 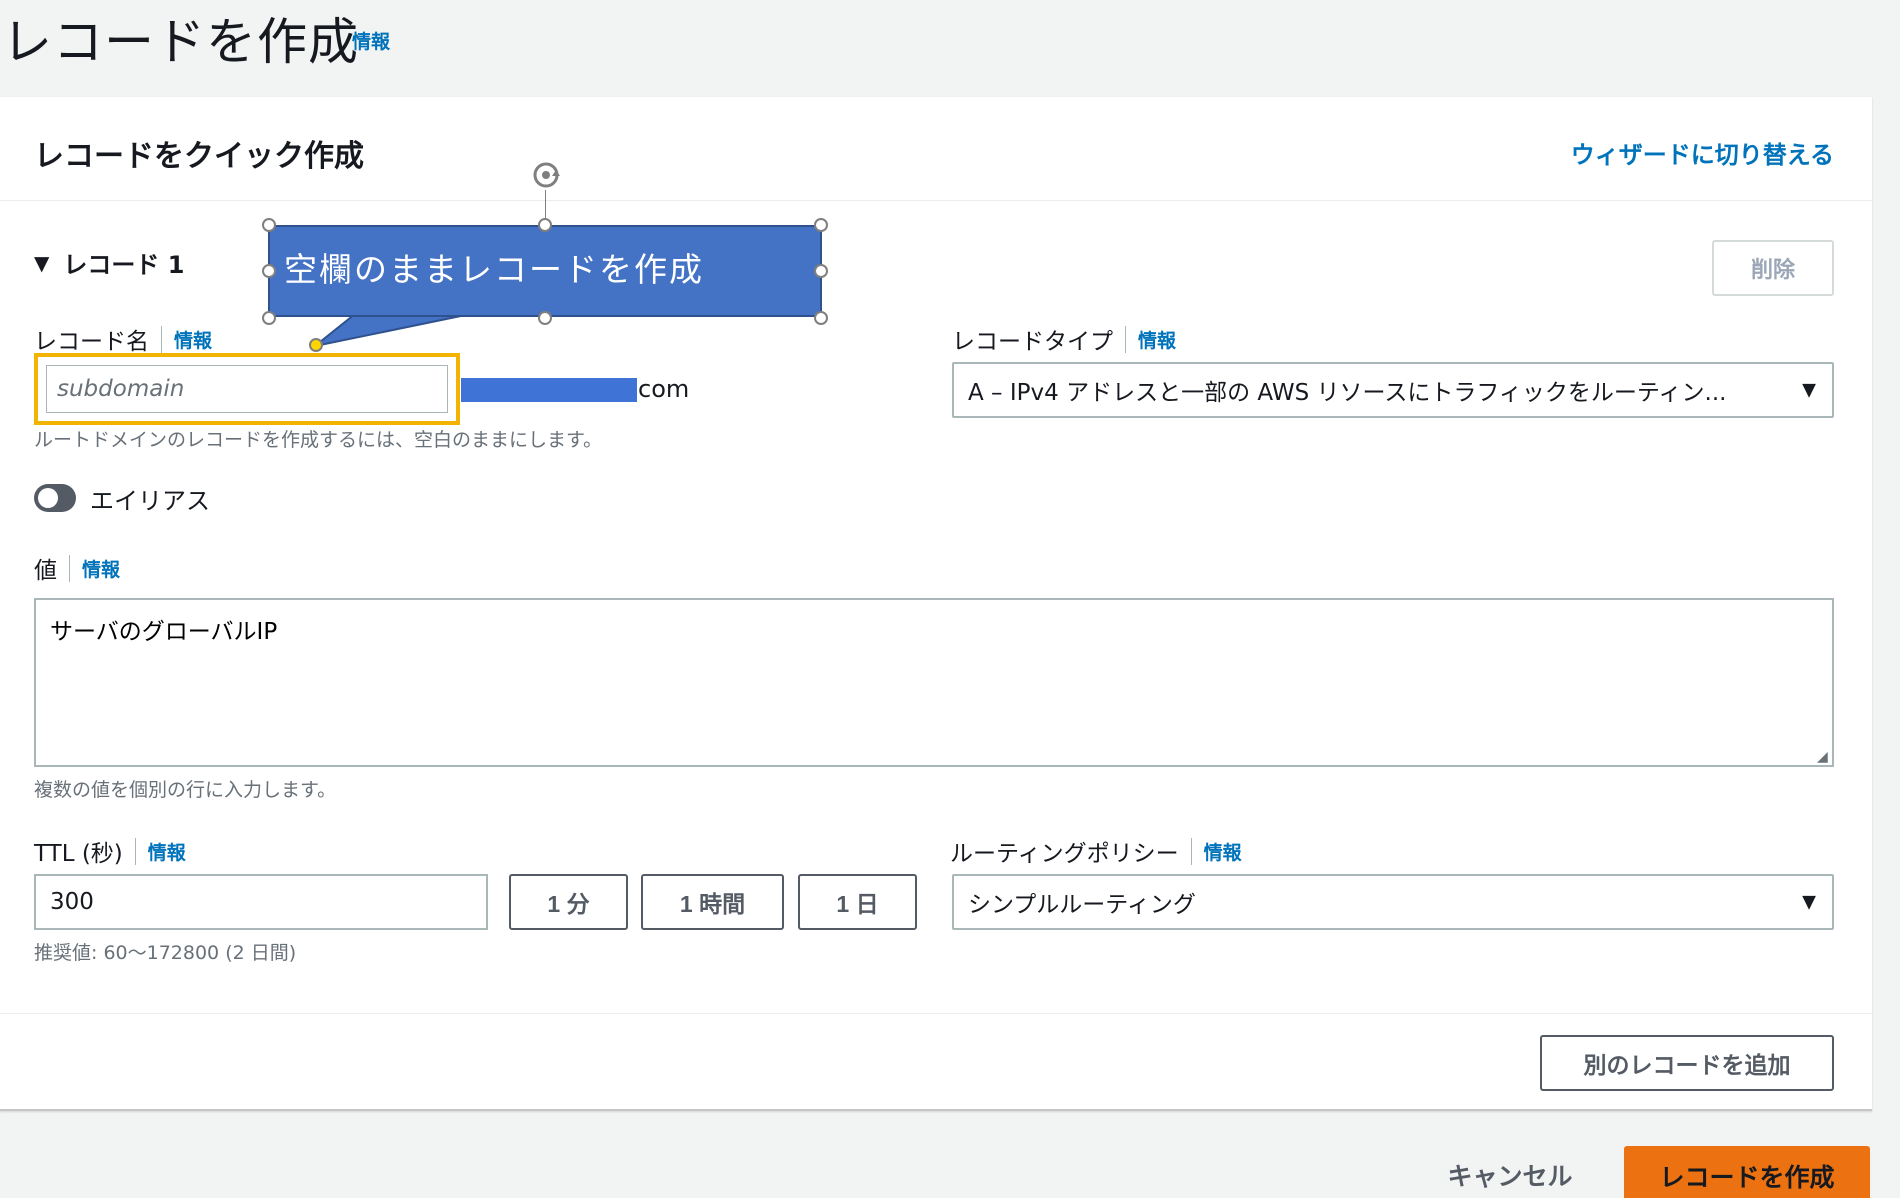 What do you see at coordinates (91, 342) in the screenshot?
I see `record-name-label-text: レコード名` at bounding box center [91, 342].